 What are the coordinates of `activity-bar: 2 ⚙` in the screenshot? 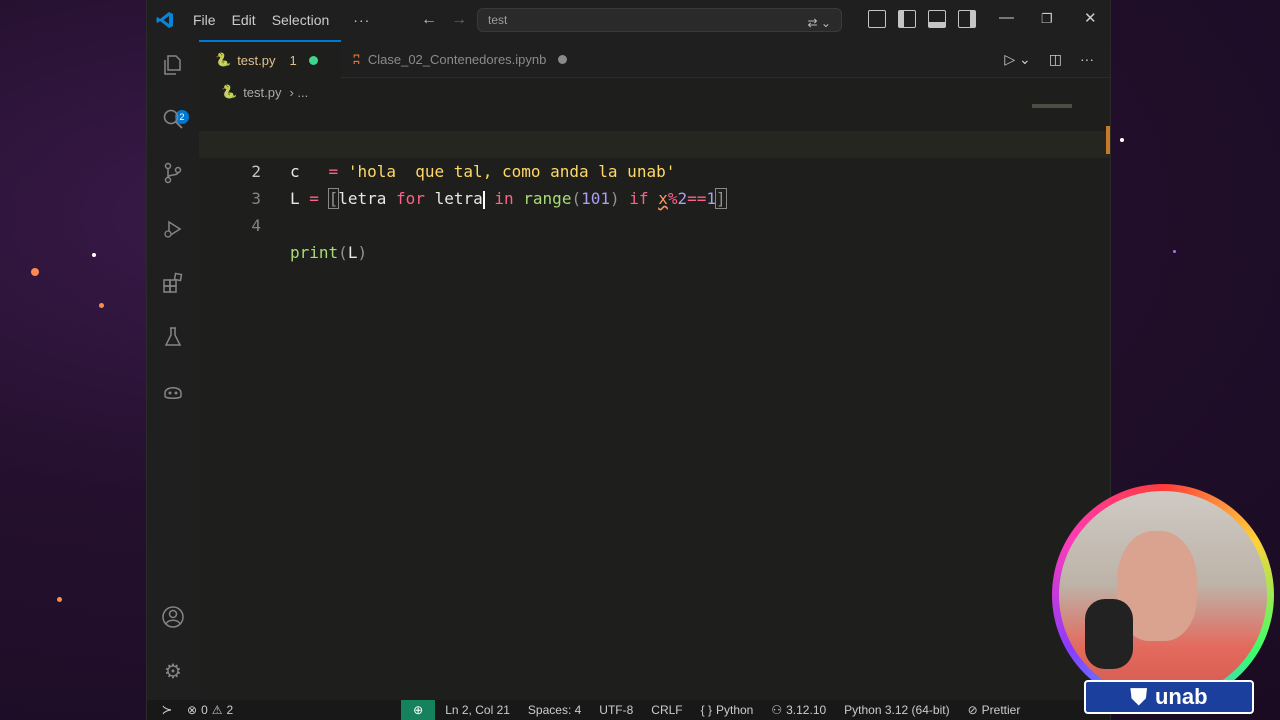 It's located at (173, 370).